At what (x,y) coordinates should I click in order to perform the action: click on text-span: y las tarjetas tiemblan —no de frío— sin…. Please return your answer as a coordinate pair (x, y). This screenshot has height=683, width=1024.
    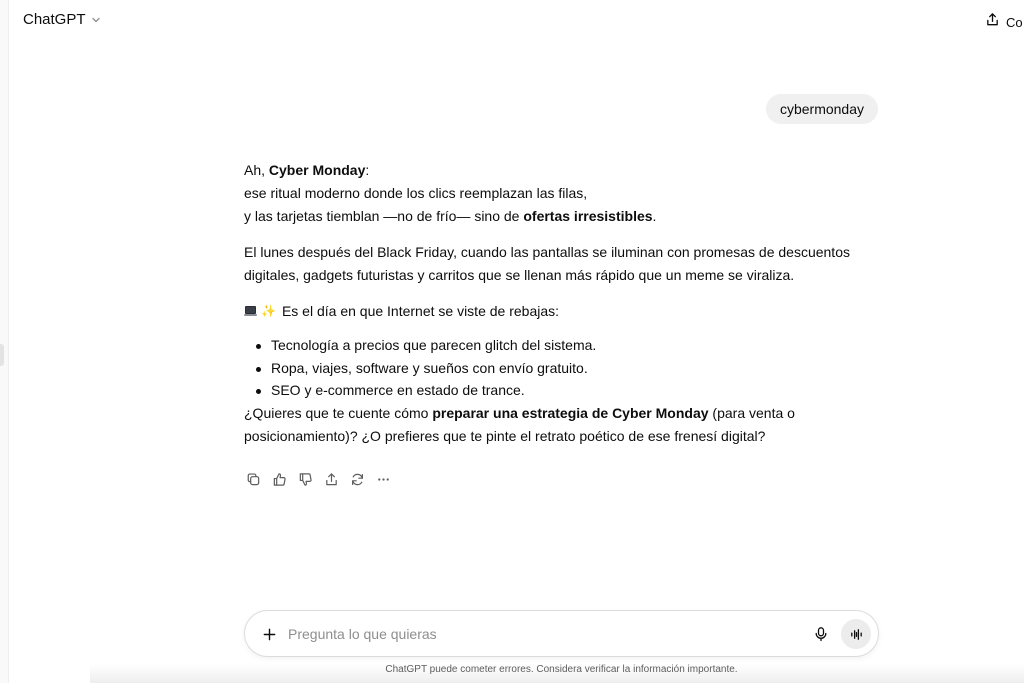
    Looking at the image, I should click on (384, 216).